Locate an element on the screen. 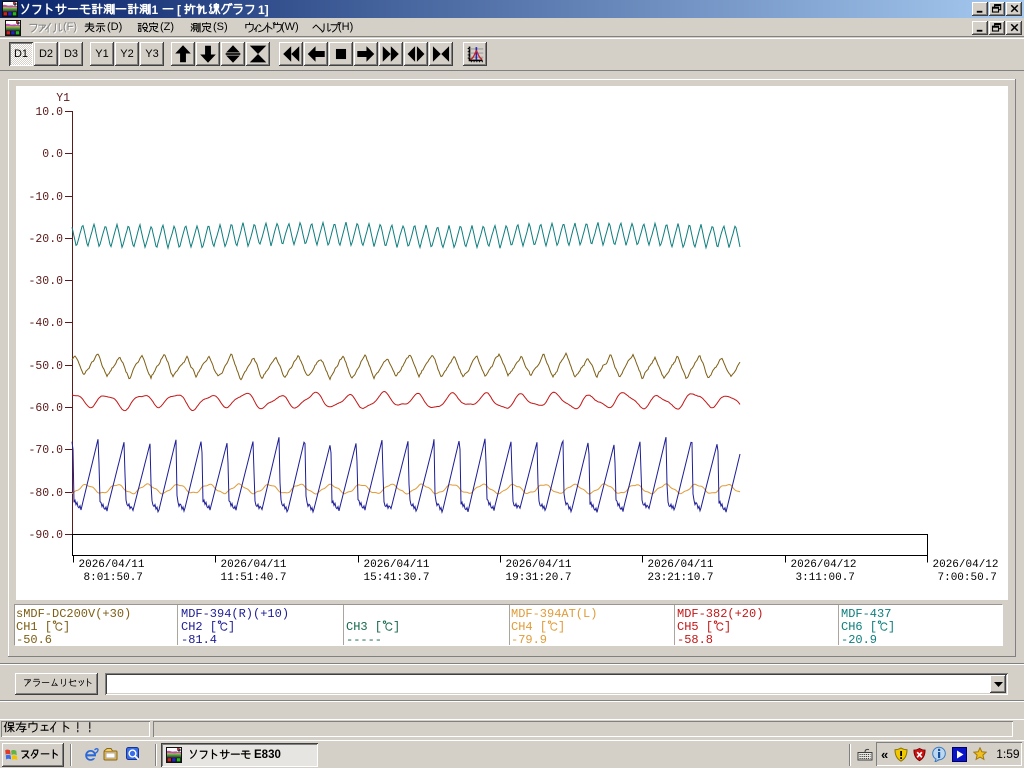 The image size is (1024, 768). svg-text: 19:31:20.7 is located at coordinates (539, 578).